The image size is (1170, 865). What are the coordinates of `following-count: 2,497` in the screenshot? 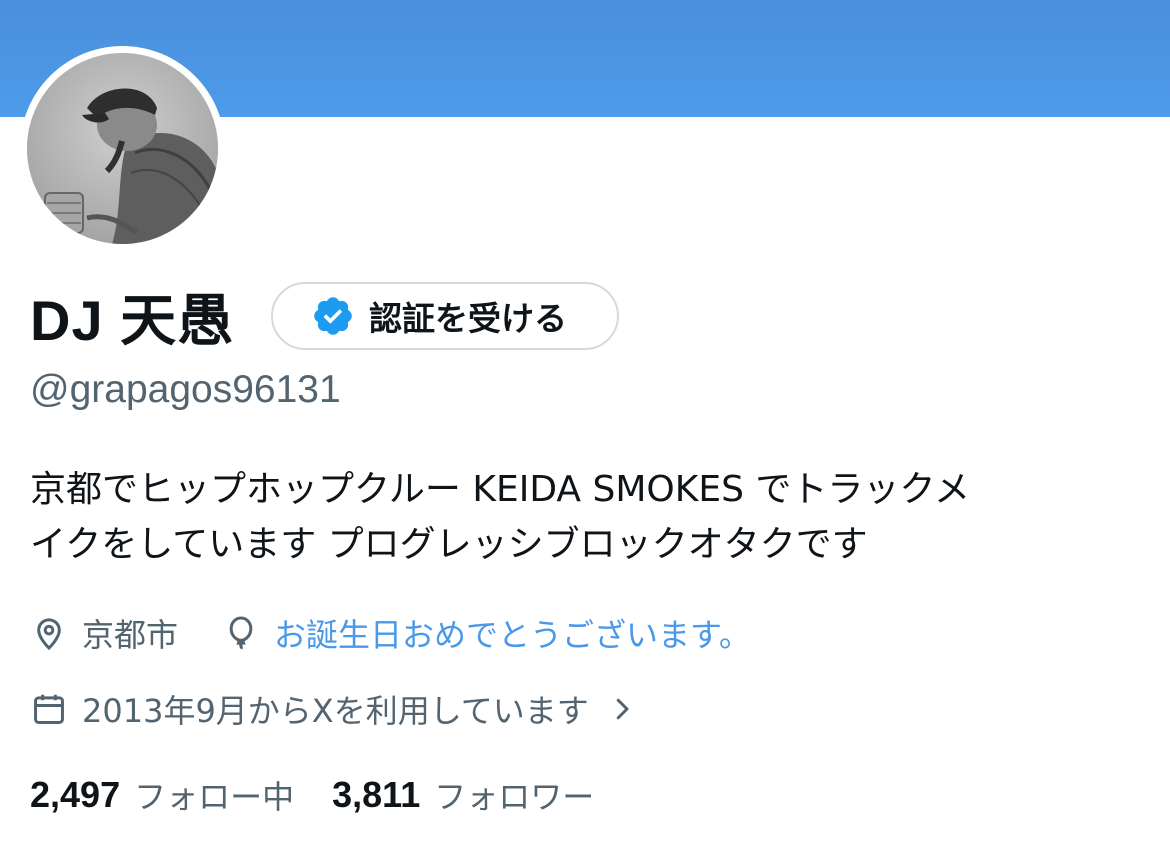 It's located at (75, 794).